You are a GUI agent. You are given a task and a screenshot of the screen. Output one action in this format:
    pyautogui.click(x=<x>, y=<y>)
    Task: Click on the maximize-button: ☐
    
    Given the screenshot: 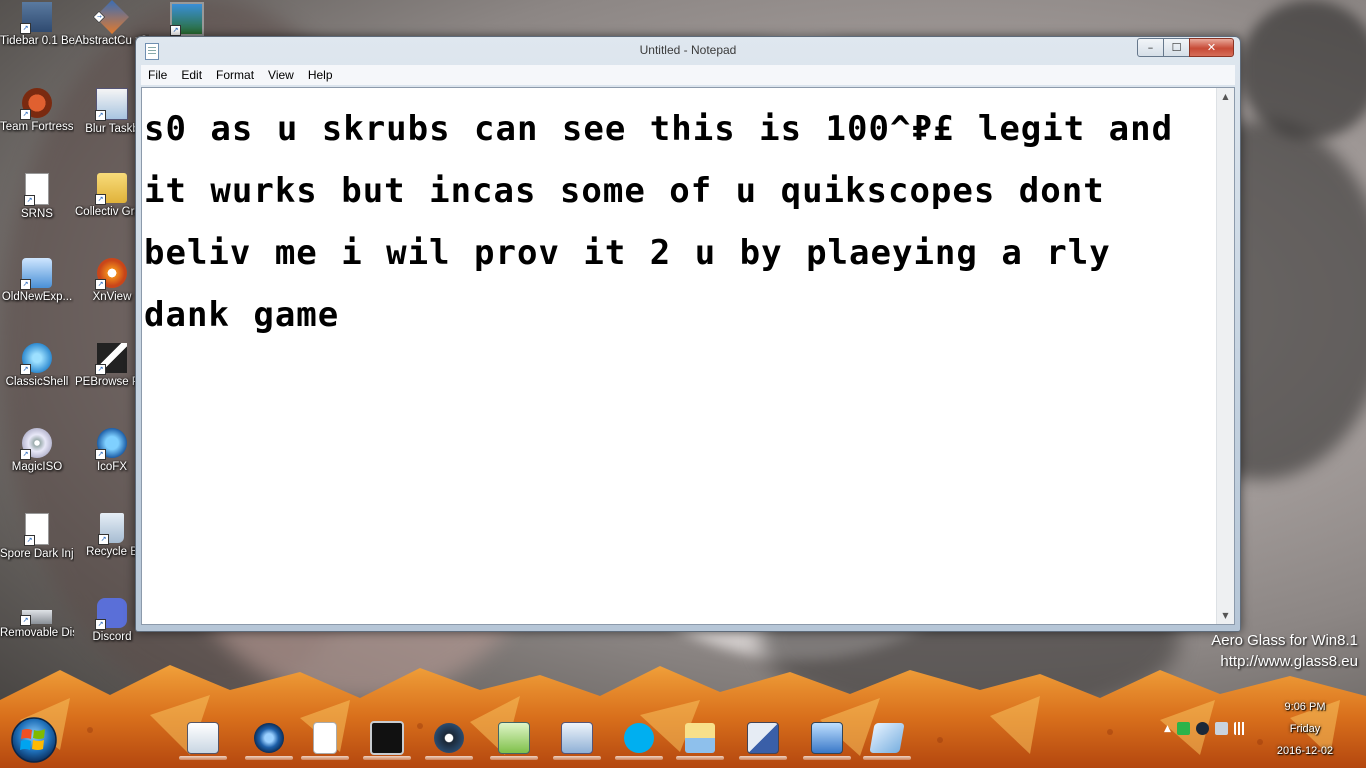 What is the action you would take?
    pyautogui.click(x=1176, y=47)
    